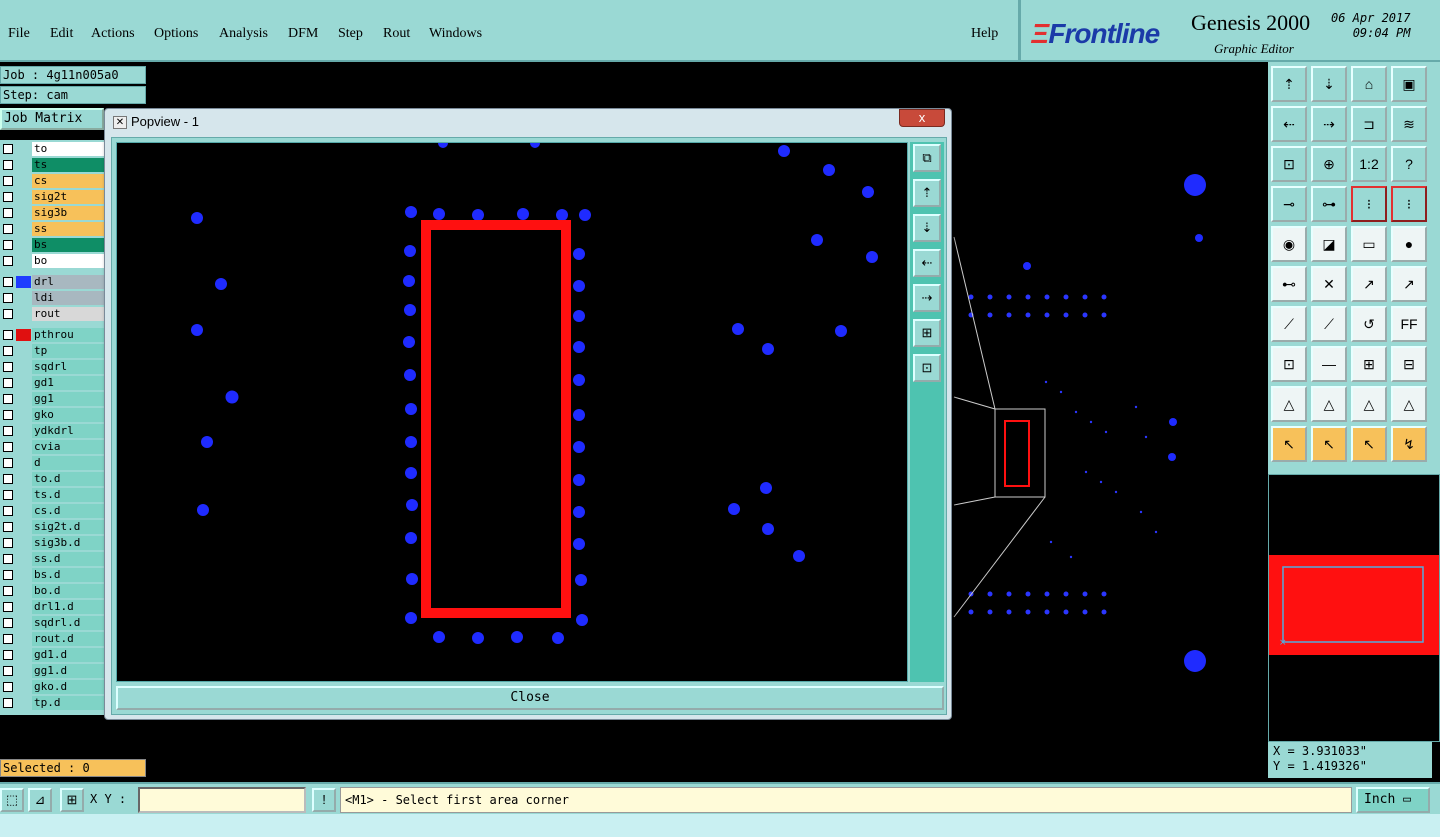  Describe the element at coordinates (52, 463) in the screenshot. I see `layer-row-d: d` at that location.